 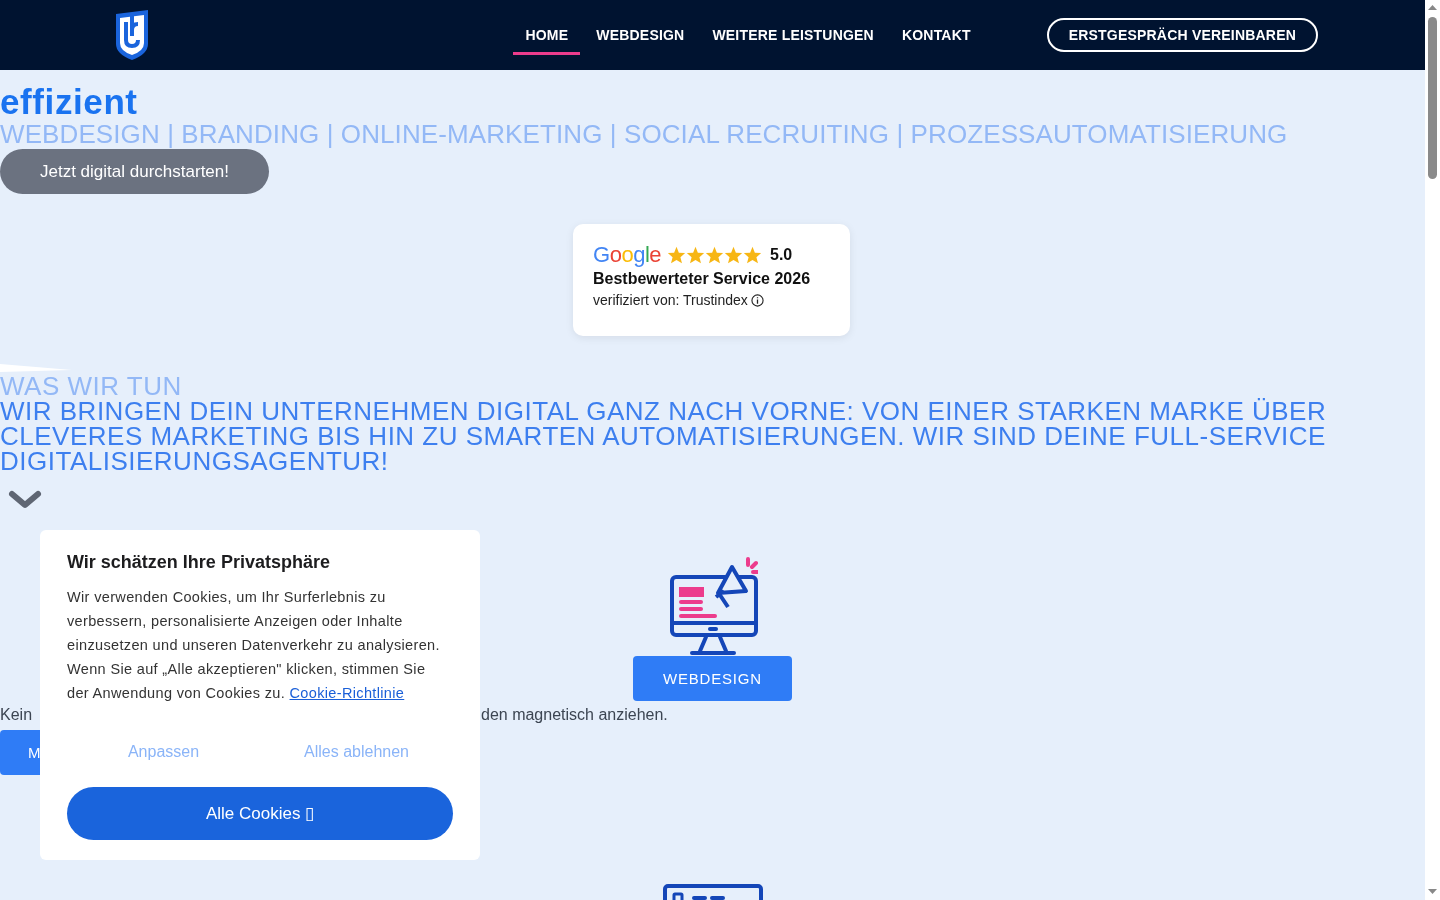 I want to click on shield-logo-icon, so click(x=132, y=35).